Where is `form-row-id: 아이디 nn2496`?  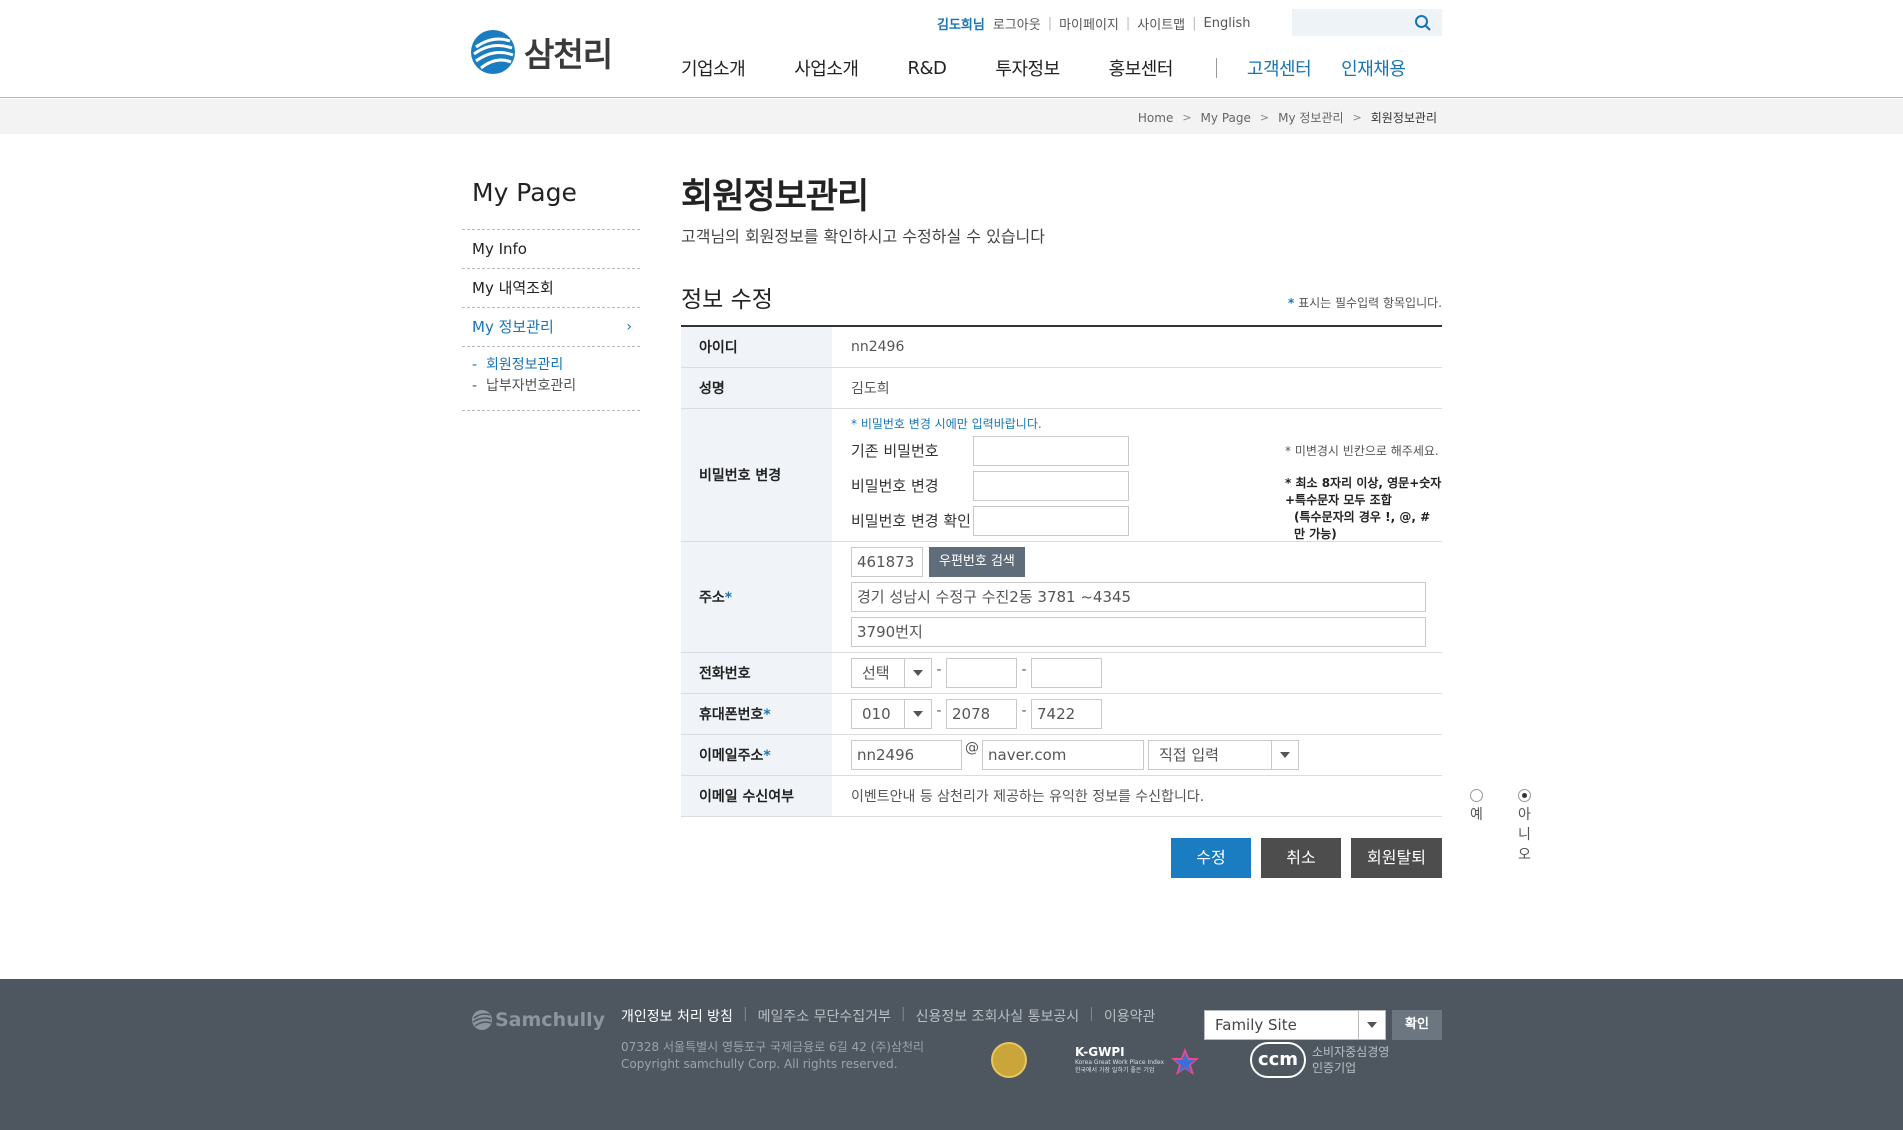
form-row-id: 아이디 nn2496 is located at coordinates (1061, 347).